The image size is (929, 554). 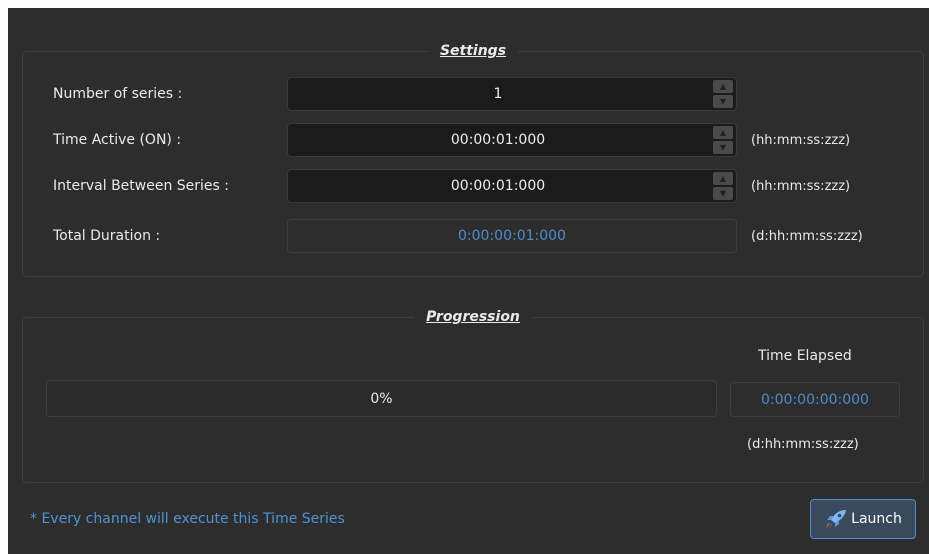 I want to click on settings-title-wrap: Settings, so click(x=473, y=51).